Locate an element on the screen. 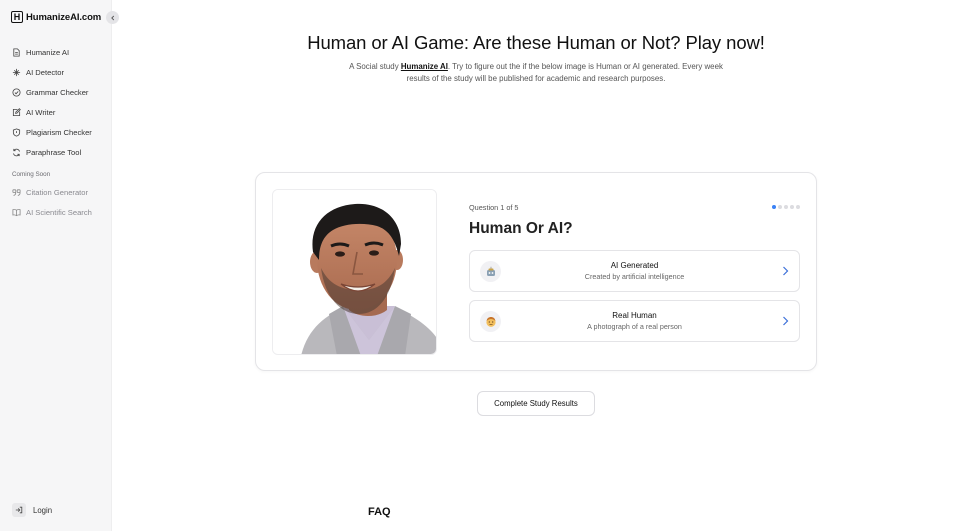 The image size is (960, 531). sidebar-item-label: Plagiarism Checker is located at coordinates (59, 132).